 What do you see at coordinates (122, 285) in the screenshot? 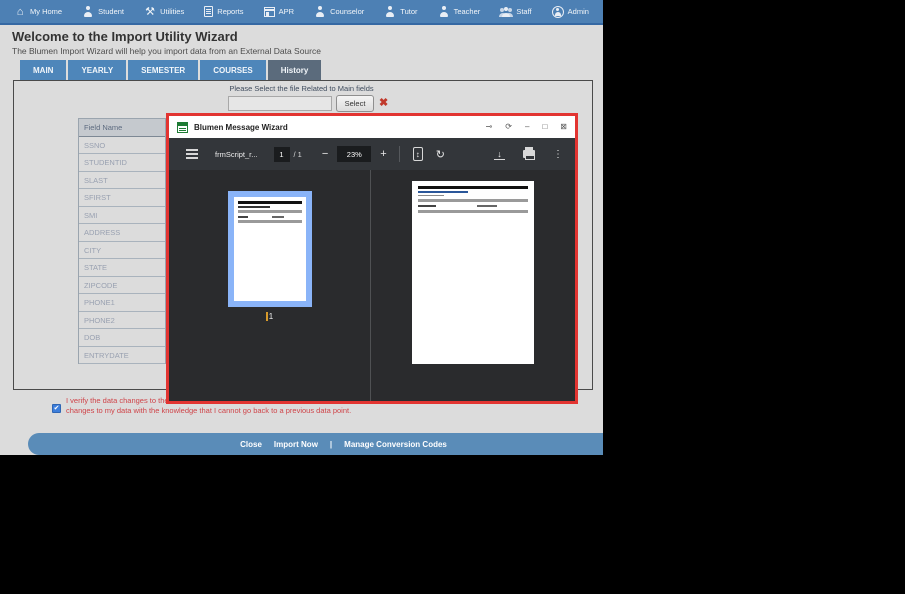
I see `field-row: ZIPCODE` at bounding box center [122, 285].